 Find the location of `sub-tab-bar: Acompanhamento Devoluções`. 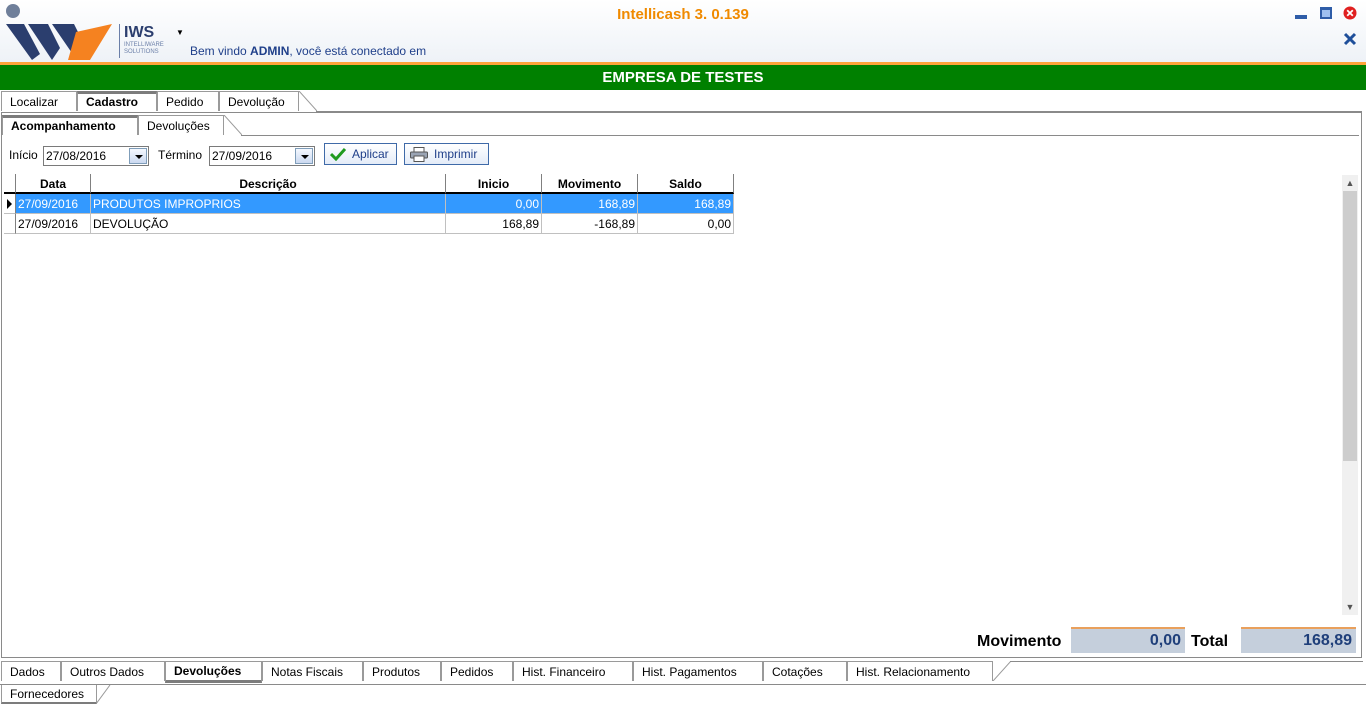

sub-tab-bar: Acompanhamento Devoluções is located at coordinates (682, 126).